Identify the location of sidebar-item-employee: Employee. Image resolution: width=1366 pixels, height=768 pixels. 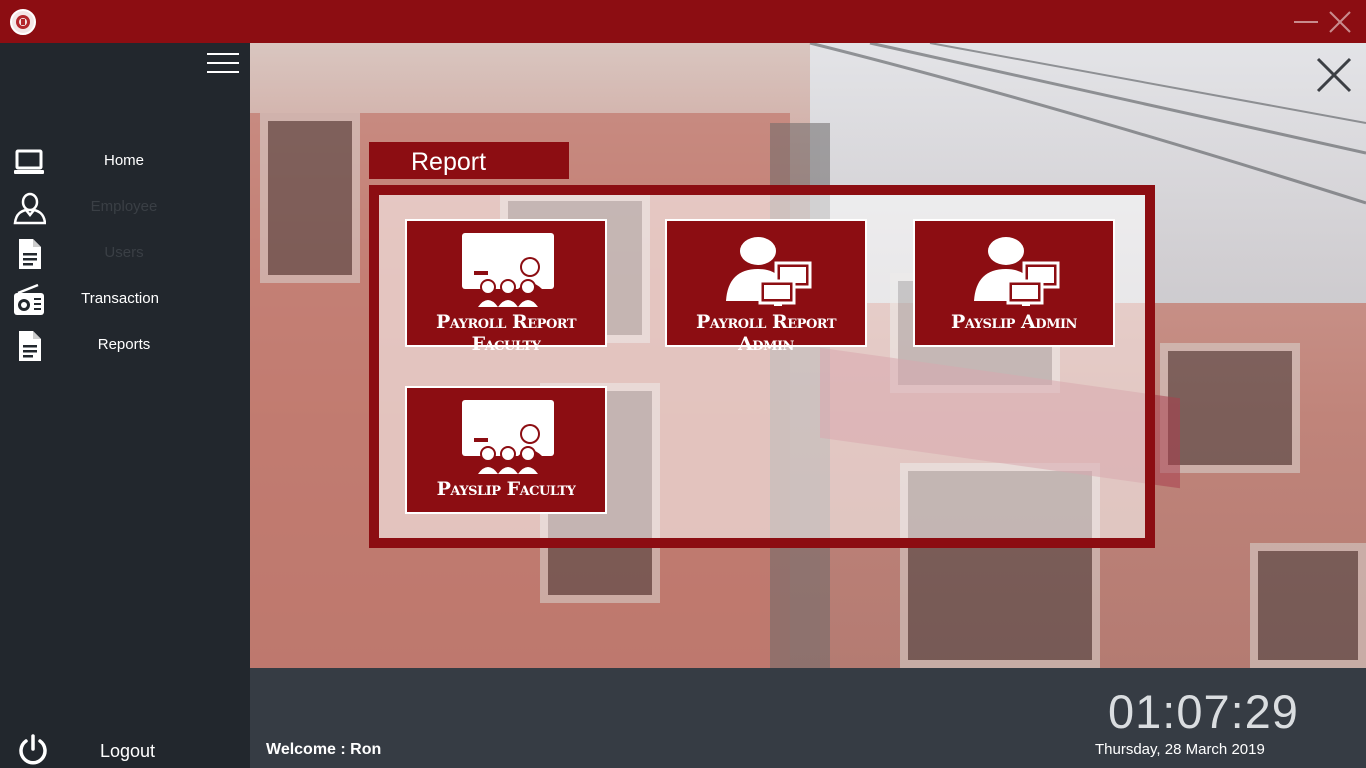
(125, 207).